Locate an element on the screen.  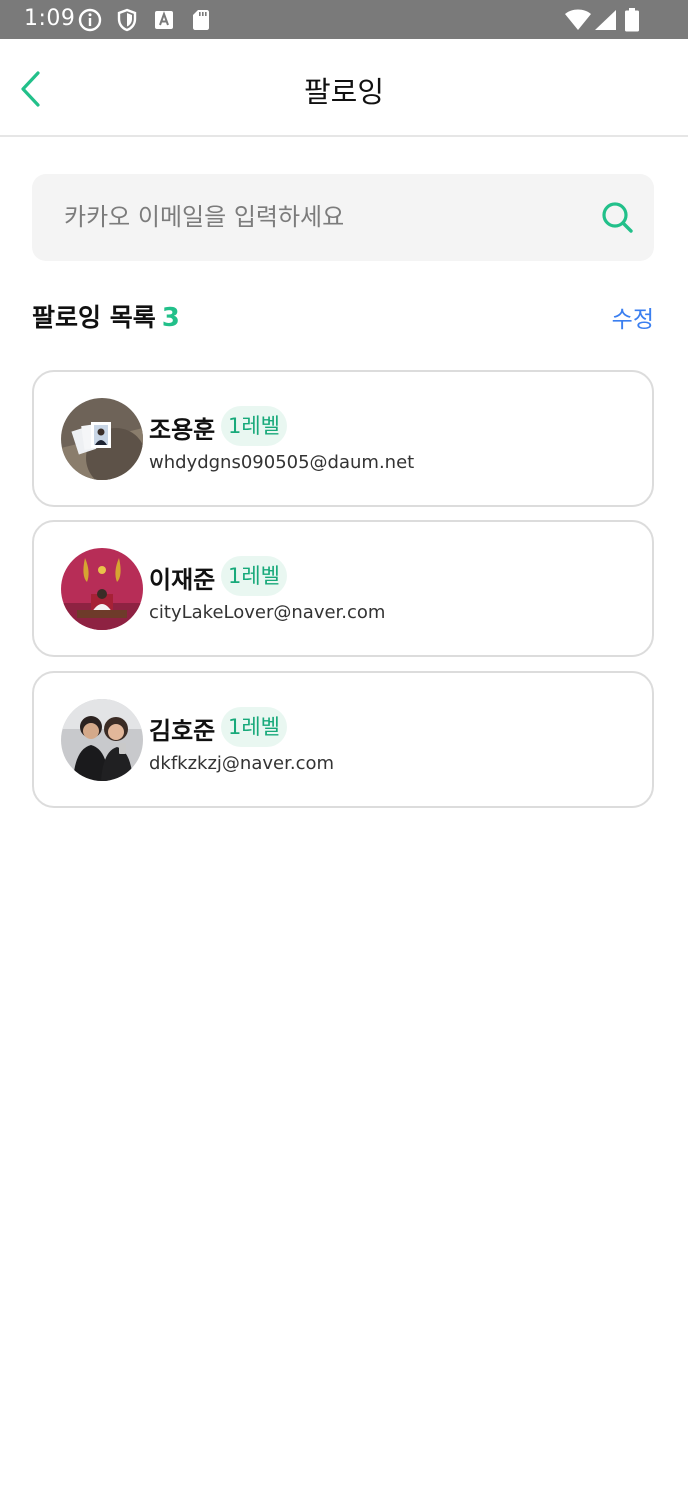
search-box is located at coordinates (343, 217).